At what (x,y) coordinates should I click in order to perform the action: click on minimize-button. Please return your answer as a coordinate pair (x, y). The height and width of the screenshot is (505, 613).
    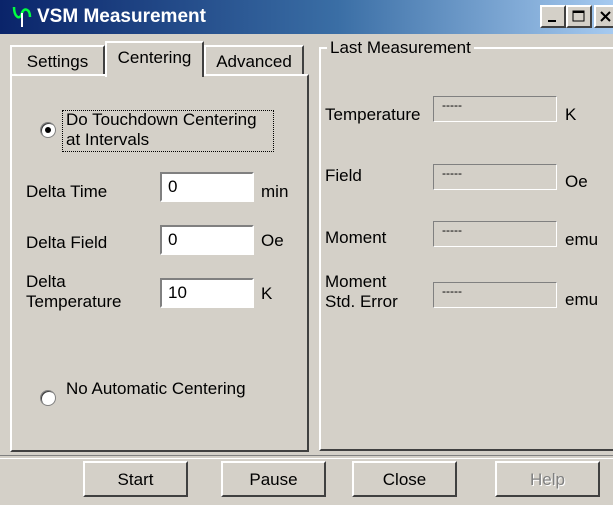
    Looking at the image, I should click on (553, 16).